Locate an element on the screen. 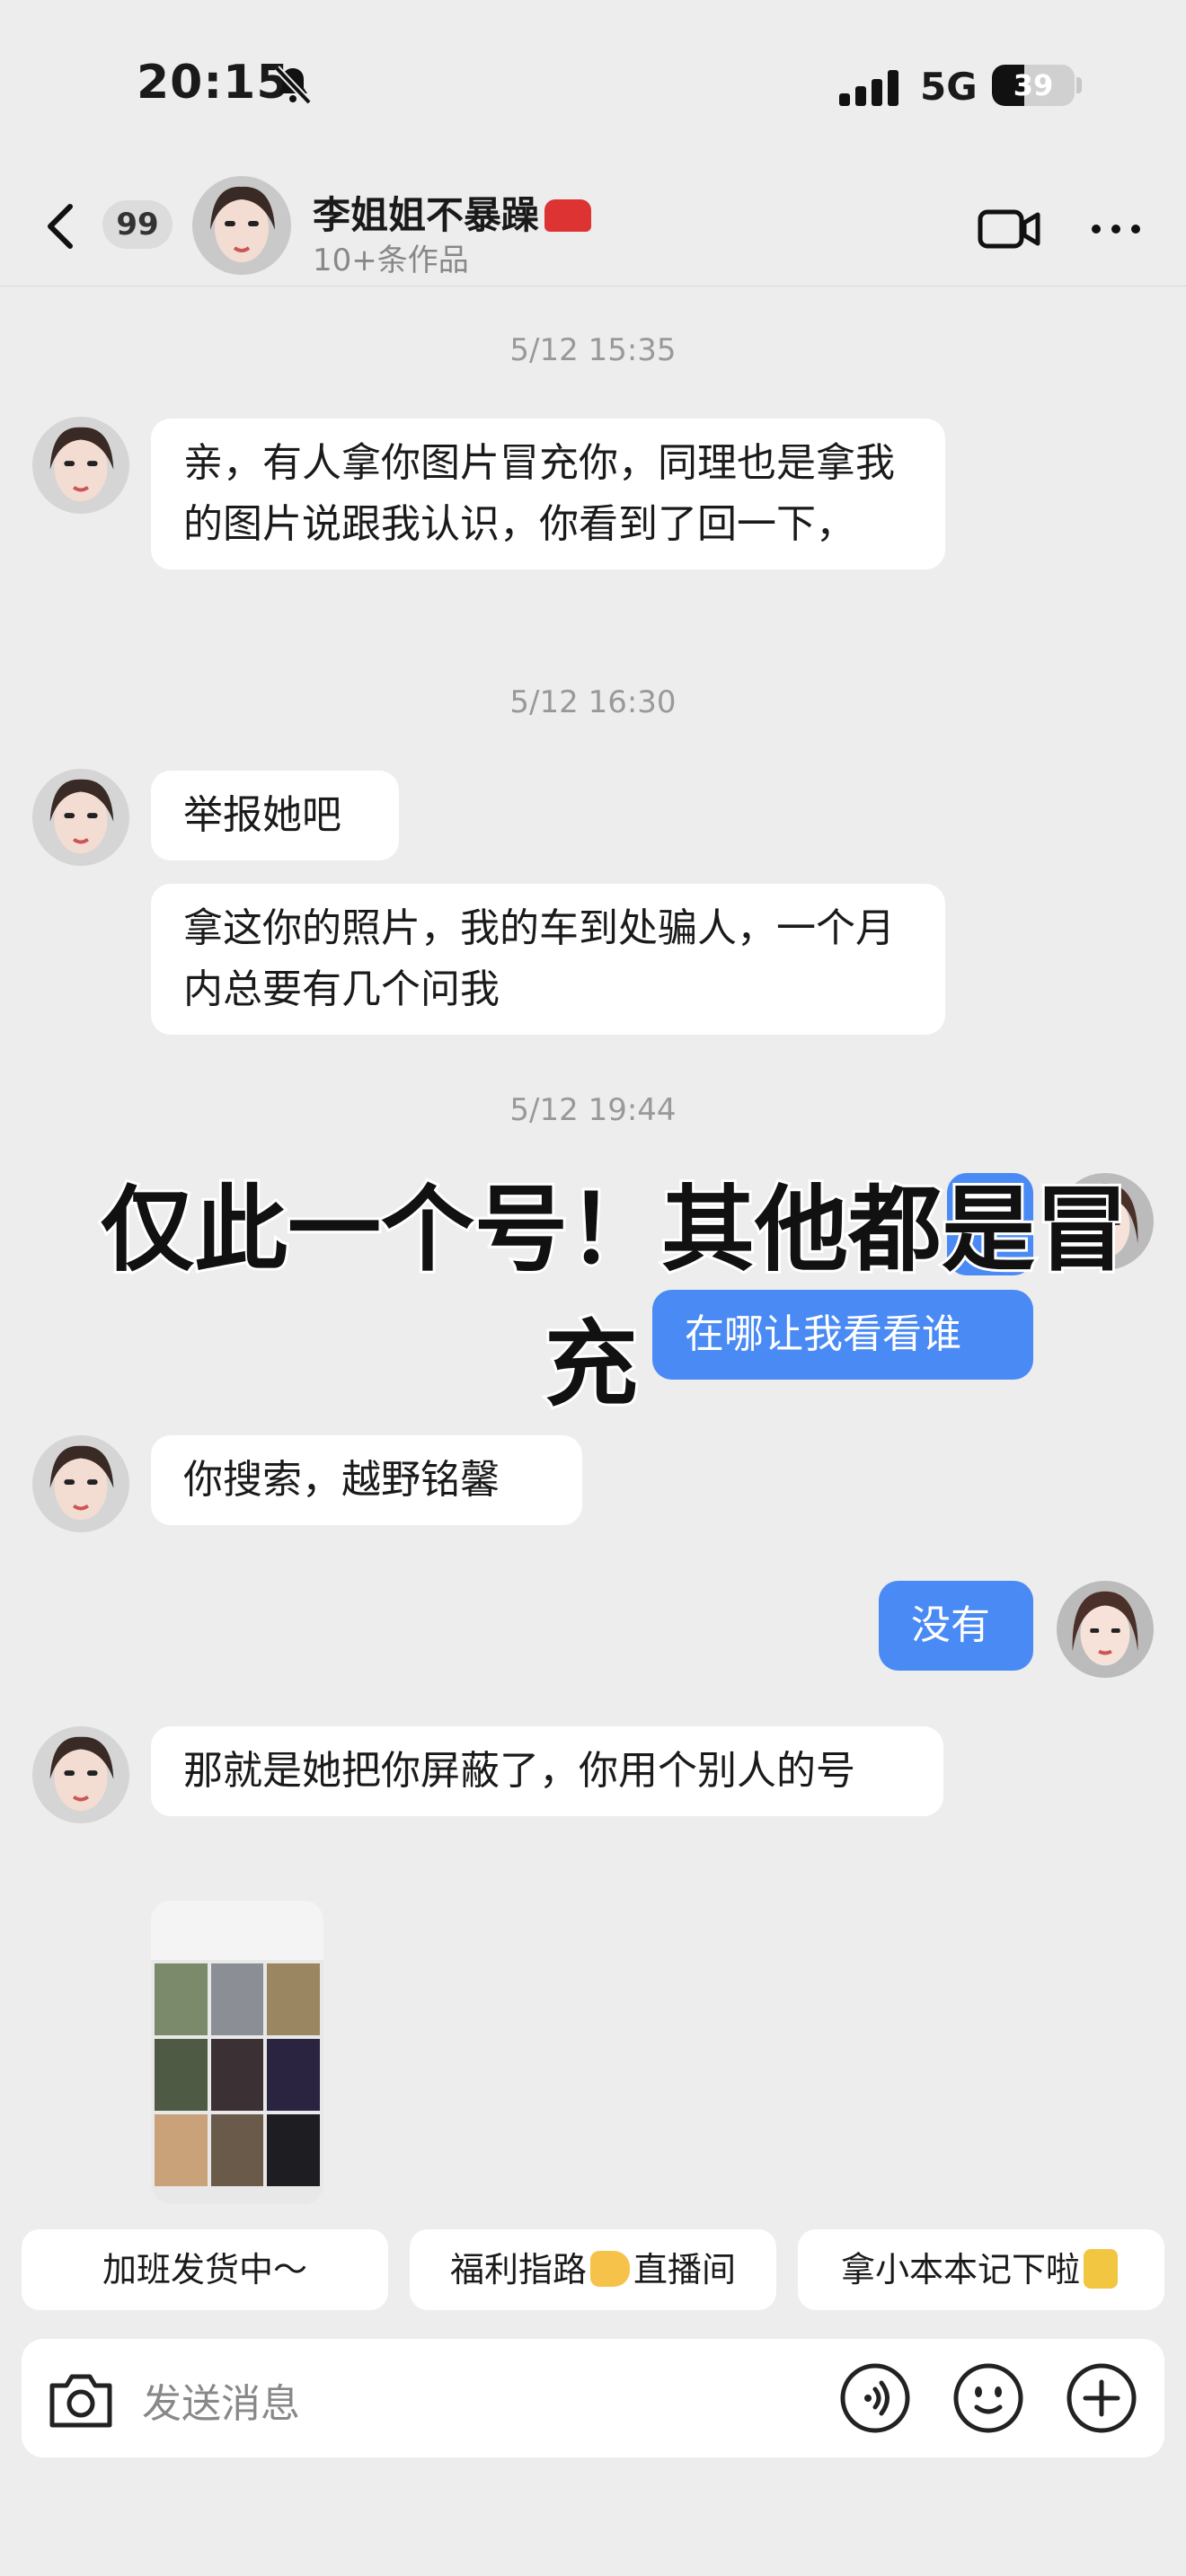  chevron-left-icon is located at coordinates (61, 226).